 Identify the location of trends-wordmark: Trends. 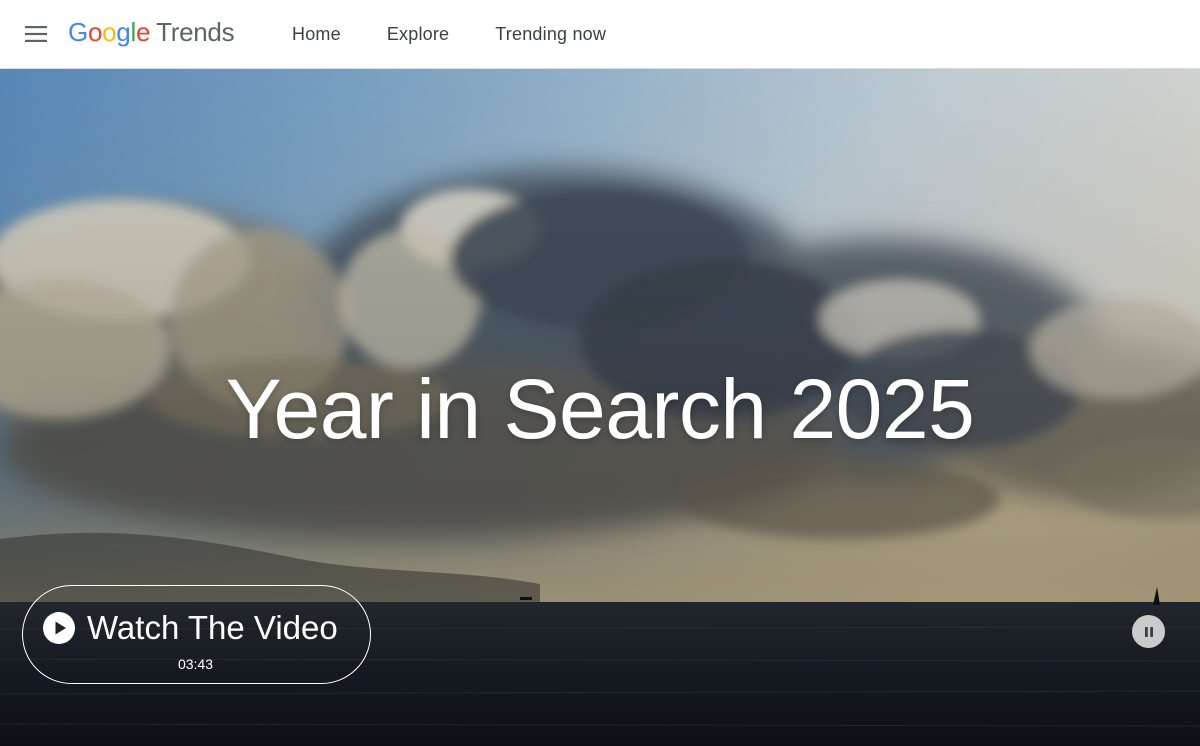
(195, 32).